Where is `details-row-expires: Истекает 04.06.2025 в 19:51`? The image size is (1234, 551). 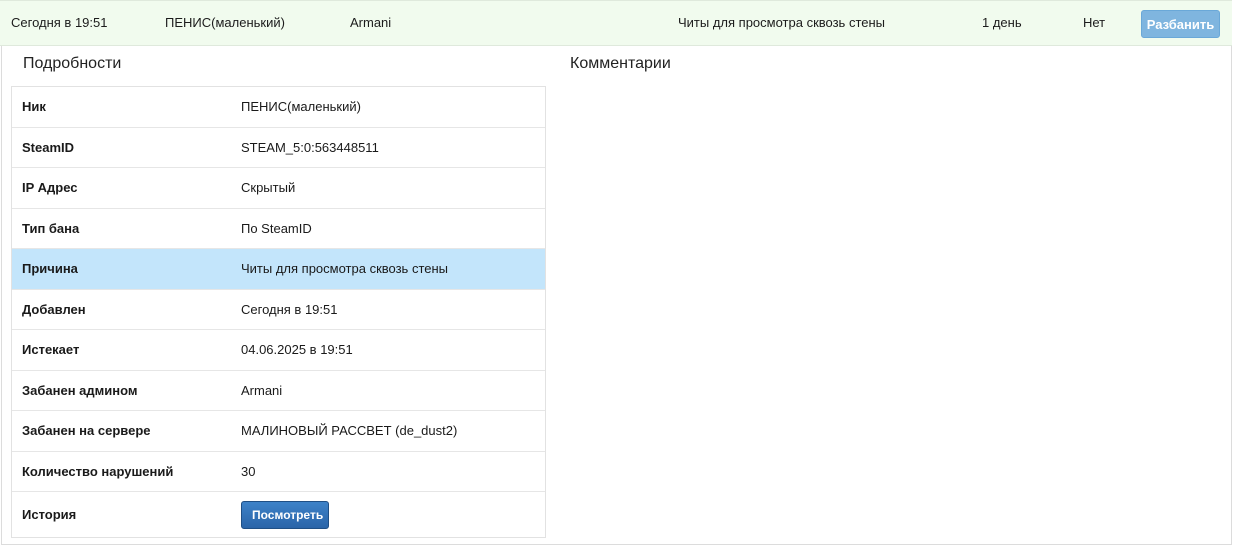 details-row-expires: Истекает 04.06.2025 в 19:51 is located at coordinates (278, 350).